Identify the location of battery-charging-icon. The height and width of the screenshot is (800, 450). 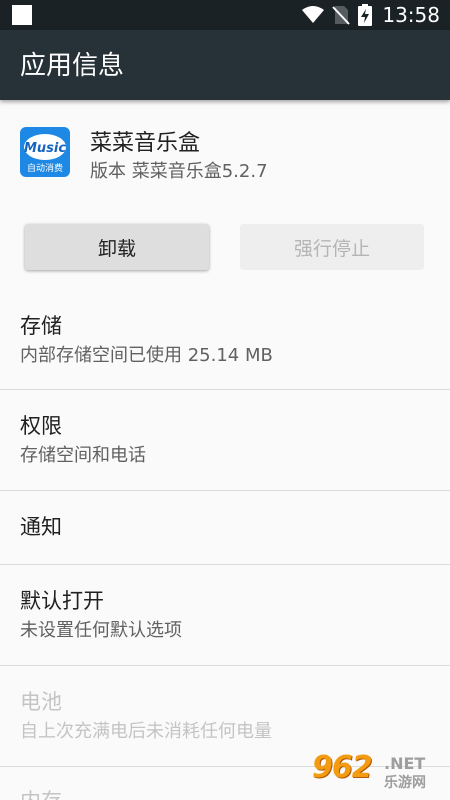
(365, 15).